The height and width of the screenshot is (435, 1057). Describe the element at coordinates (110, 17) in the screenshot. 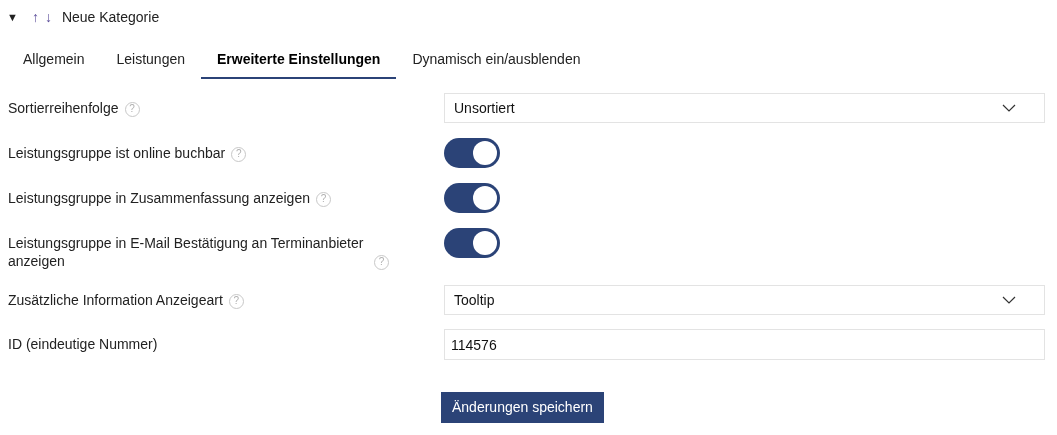

I see `category-title: Neue Kategorie` at that location.